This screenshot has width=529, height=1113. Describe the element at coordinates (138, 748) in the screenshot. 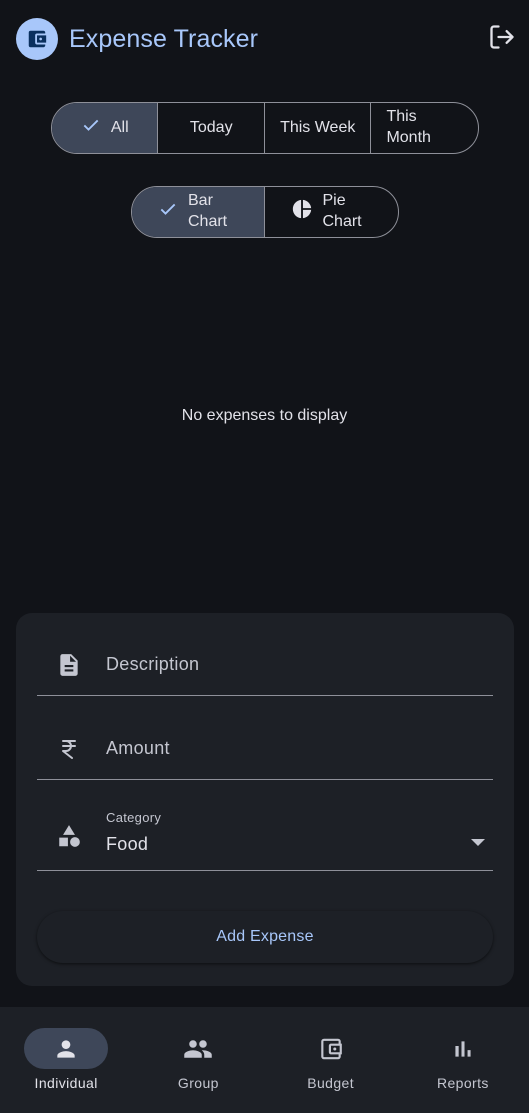

I see `amount-placeholder: Amount` at that location.